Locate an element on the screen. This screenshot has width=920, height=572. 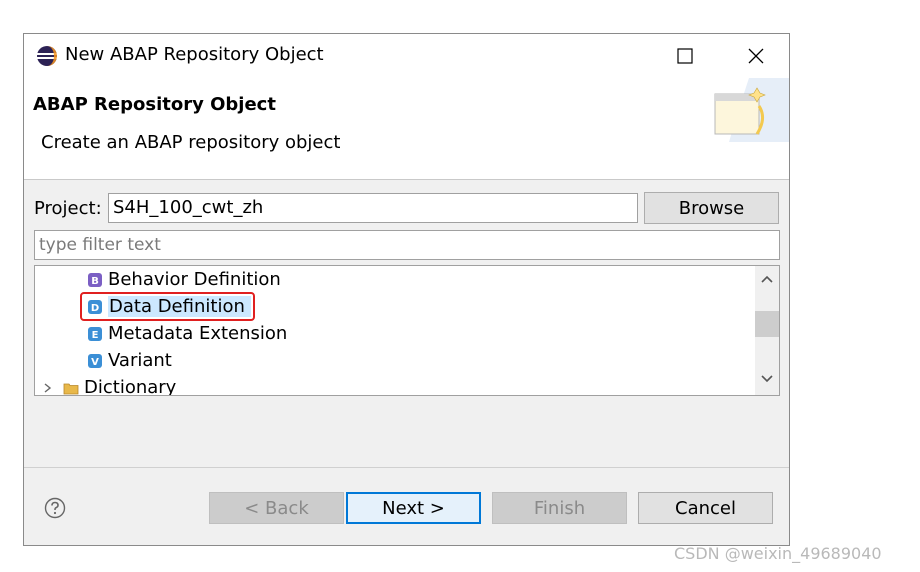
cancel-button: Cancel is located at coordinates (705, 508).